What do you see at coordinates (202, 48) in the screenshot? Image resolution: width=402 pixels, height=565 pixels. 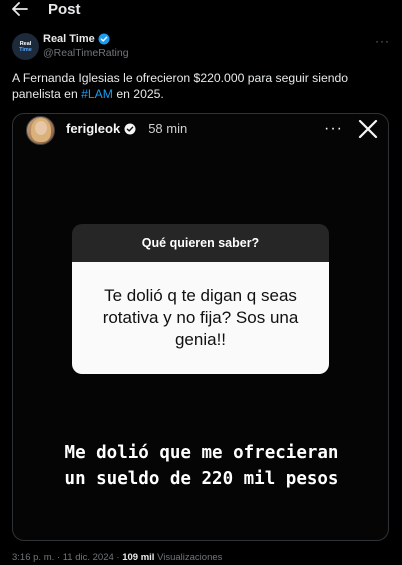 I see `author-block: Real Time Real Time @RealTimeRating ···` at bounding box center [202, 48].